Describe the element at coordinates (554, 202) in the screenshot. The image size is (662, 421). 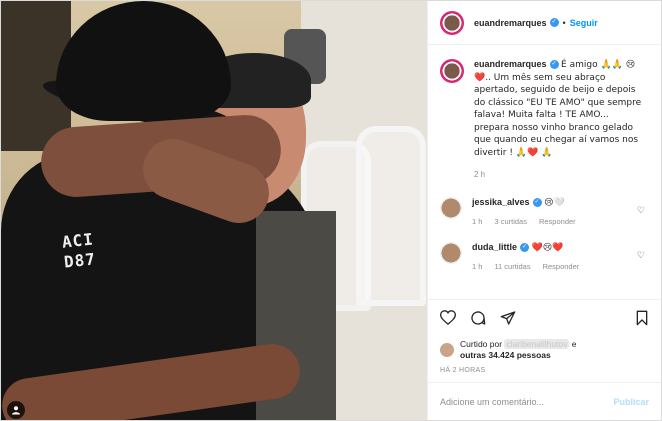
I see `comment-text: 😢🤍` at that location.